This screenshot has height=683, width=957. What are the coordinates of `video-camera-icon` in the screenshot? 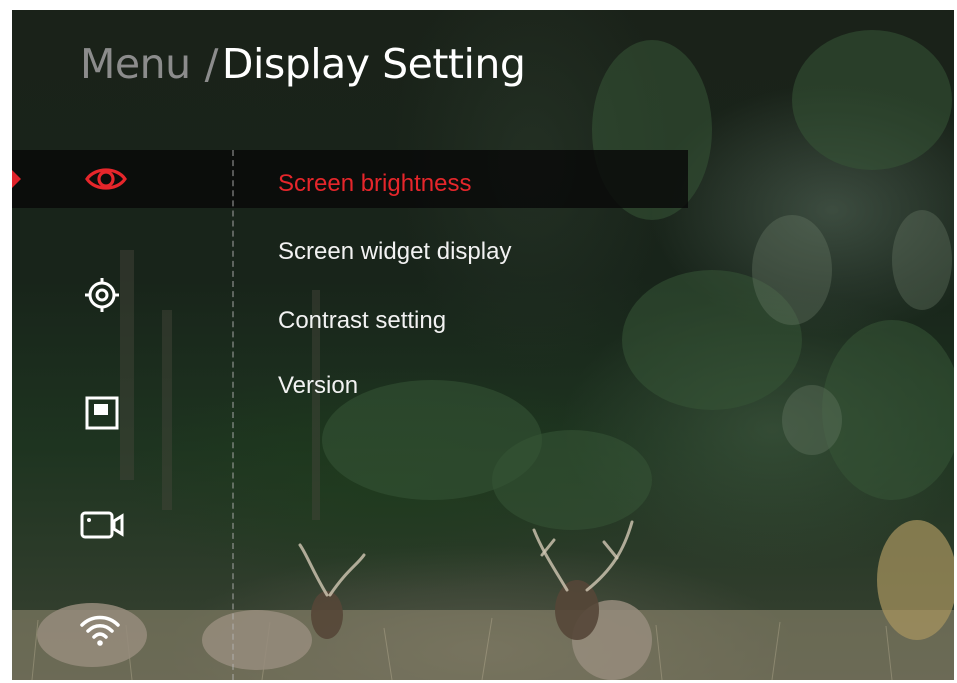 It's located at (102, 525).